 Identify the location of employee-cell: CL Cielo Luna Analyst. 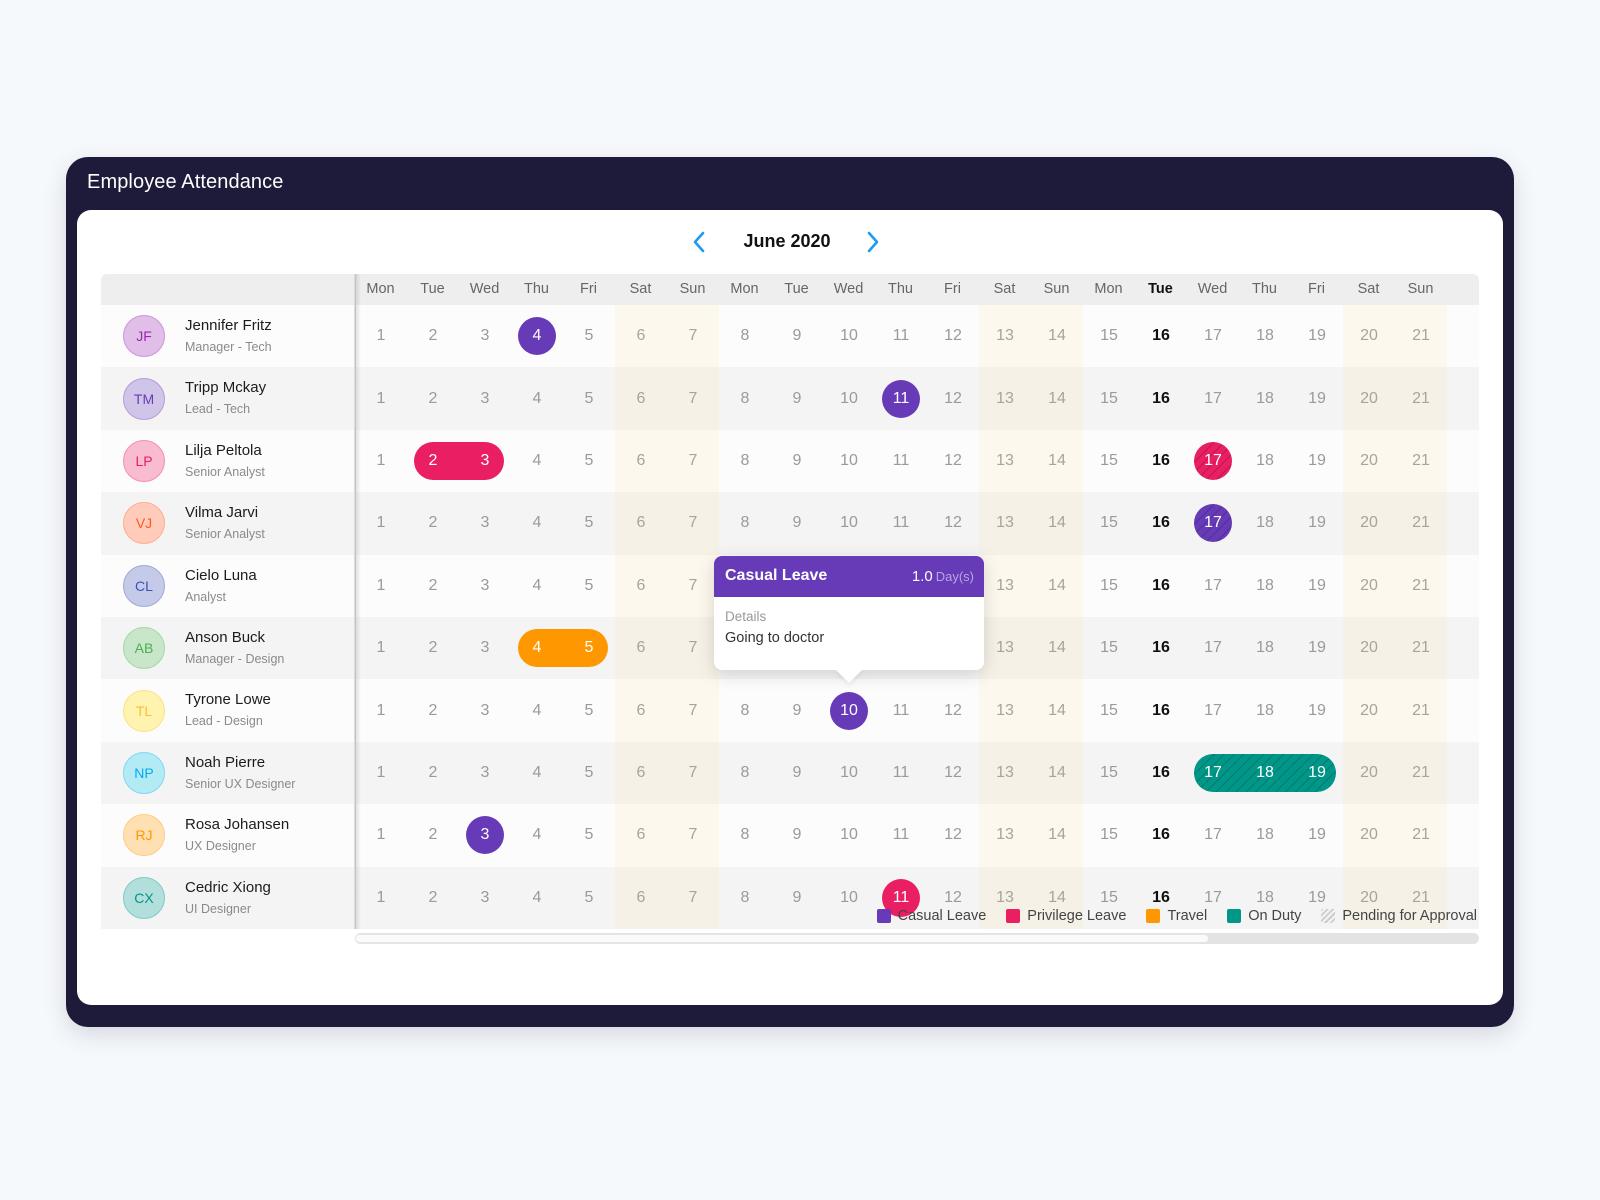
(228, 586).